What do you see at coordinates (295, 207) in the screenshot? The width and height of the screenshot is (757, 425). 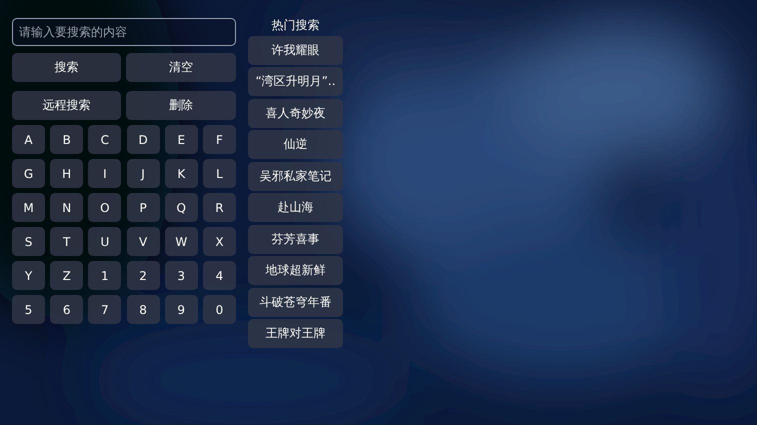 I see `hot-search-item: 赴山海` at bounding box center [295, 207].